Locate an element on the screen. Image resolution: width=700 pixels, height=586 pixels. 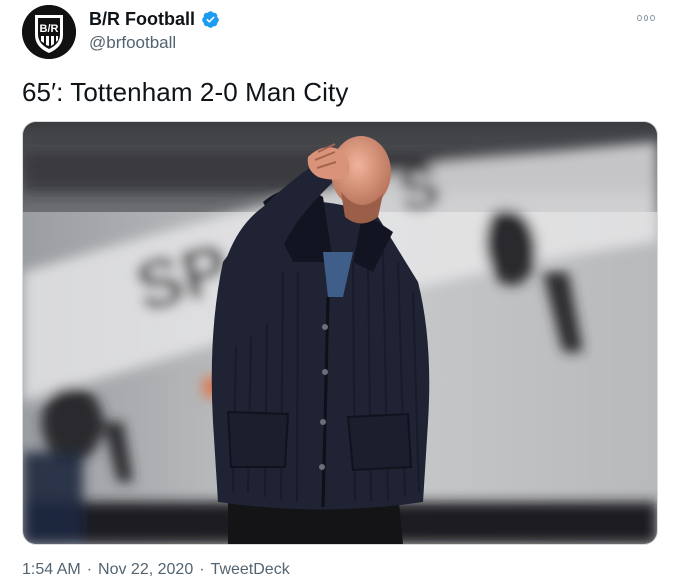
svg-text: B/R is located at coordinates (49, 29).